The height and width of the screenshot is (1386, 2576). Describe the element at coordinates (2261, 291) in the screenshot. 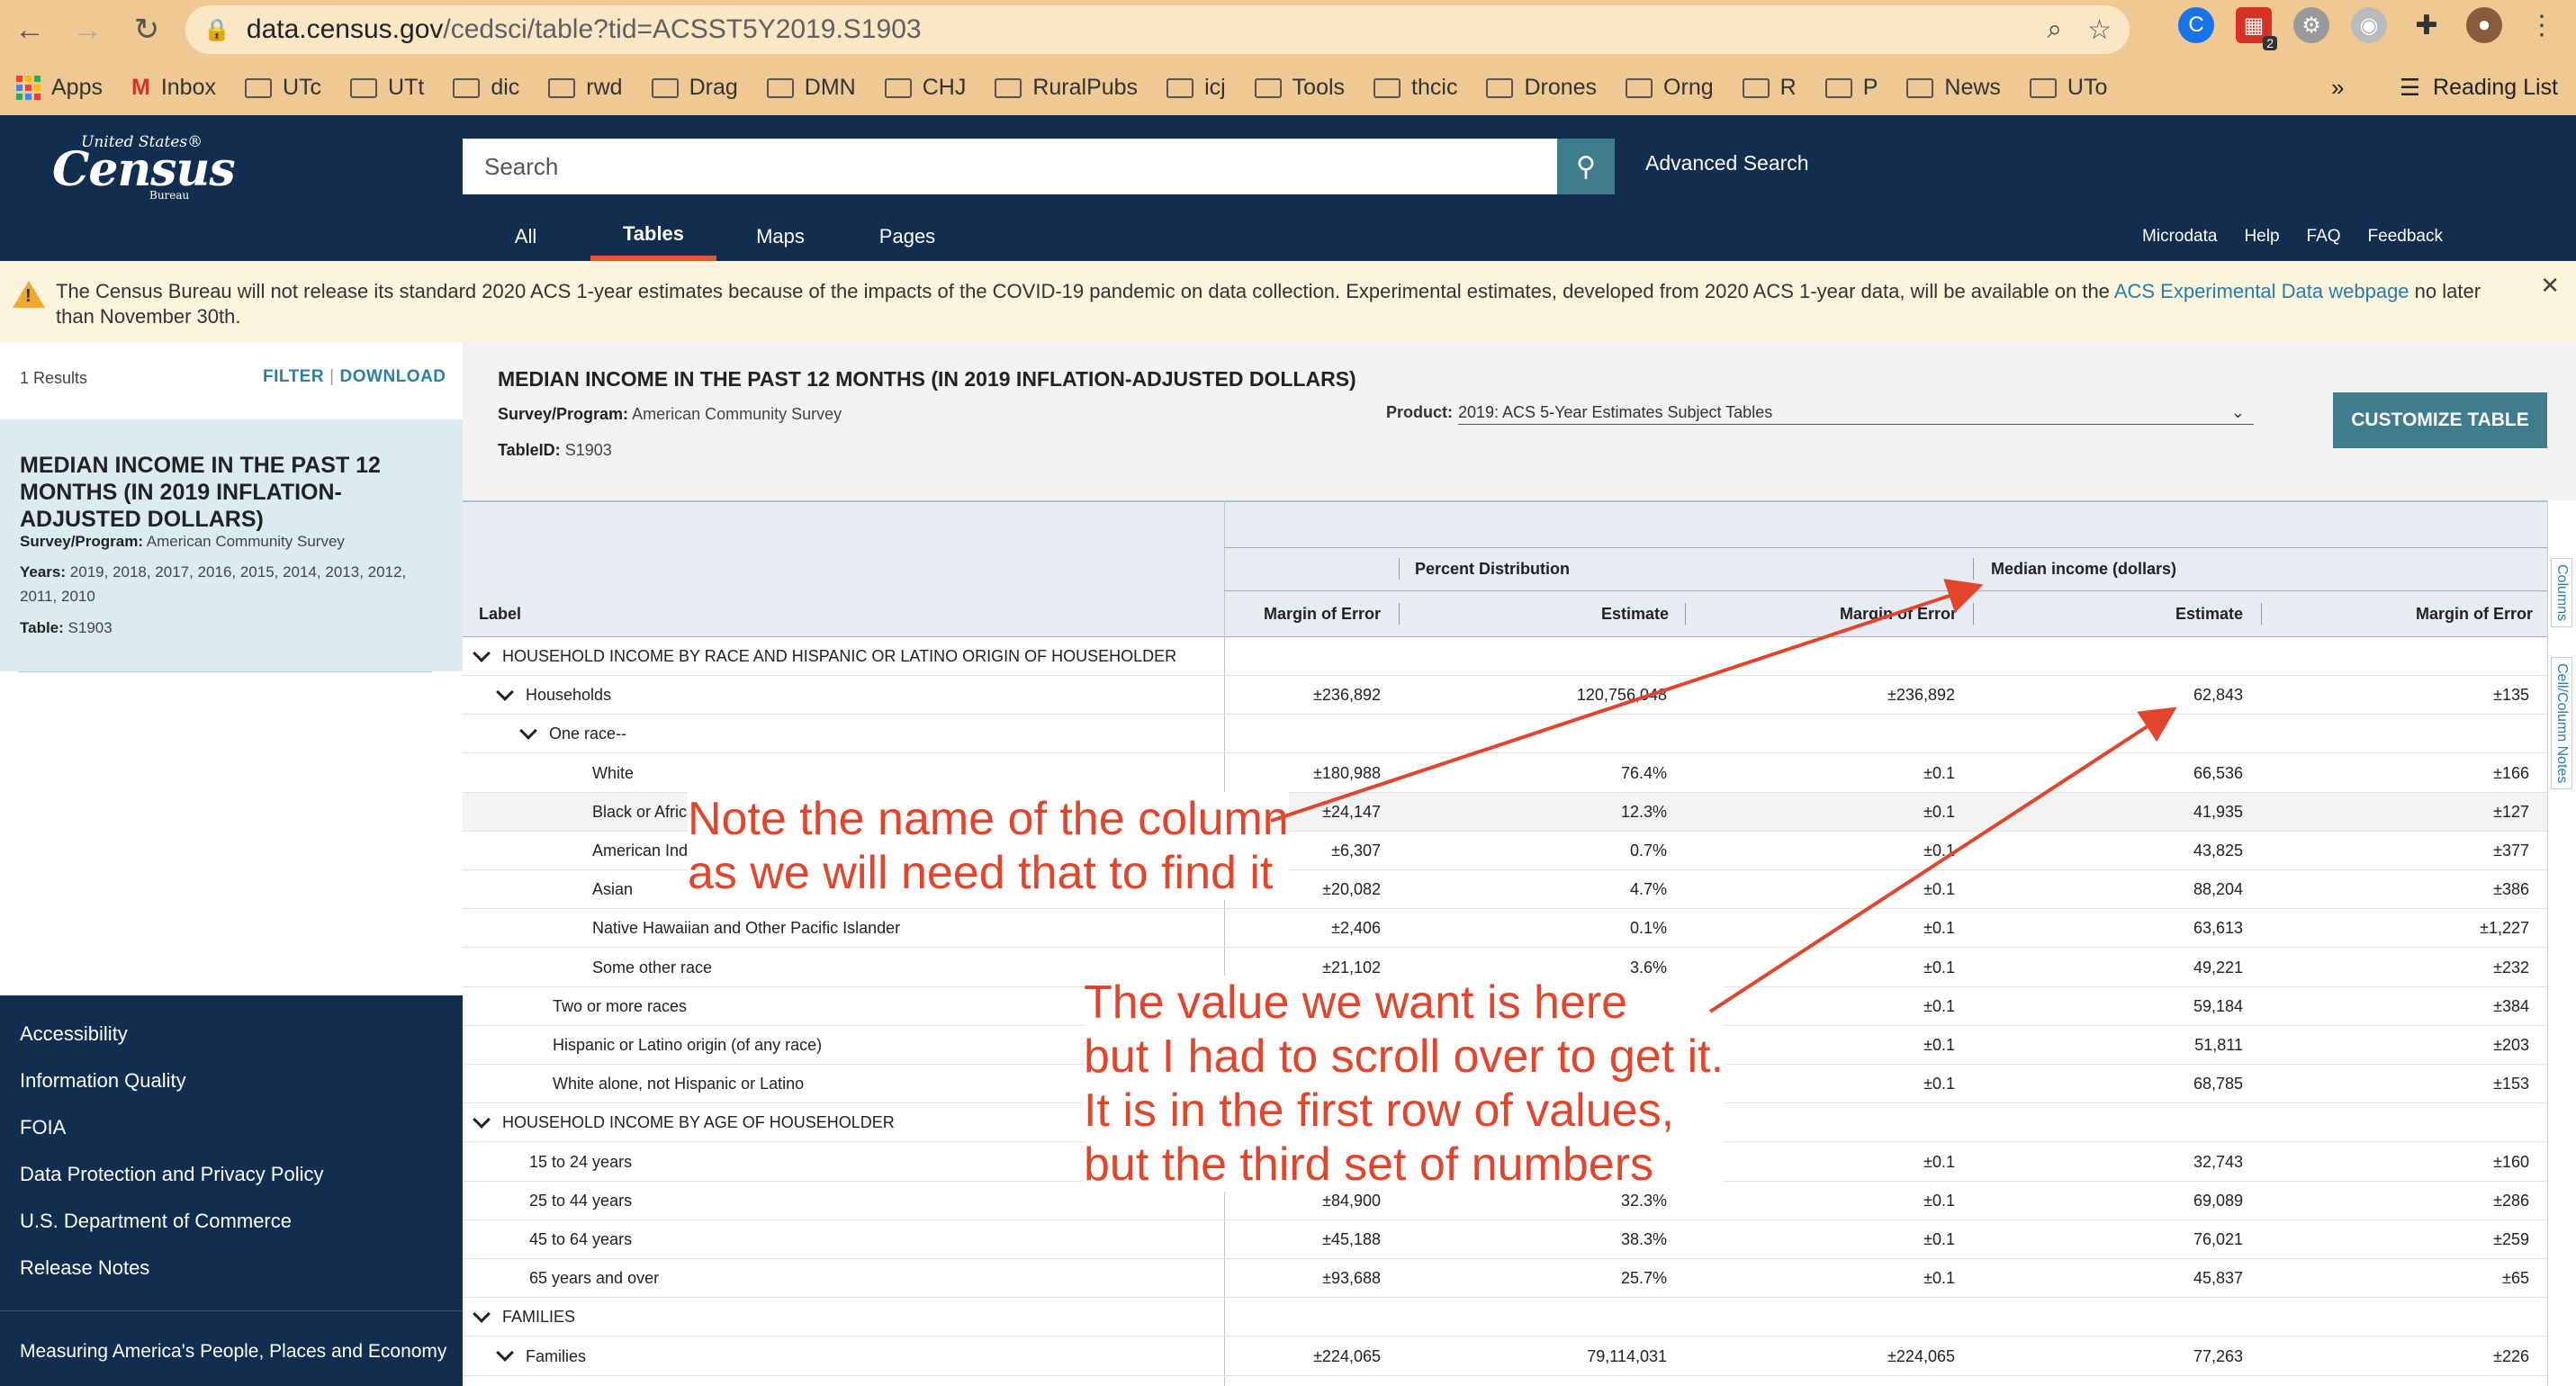

I see `acs-experimental-link: ACS Experimental Data webpage` at that location.